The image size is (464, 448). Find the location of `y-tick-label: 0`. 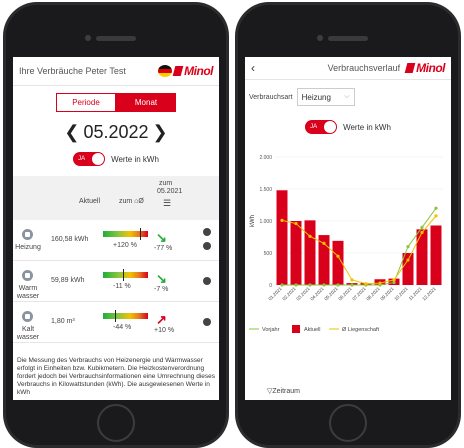

y-tick-label: 0 is located at coordinates (270, 286).